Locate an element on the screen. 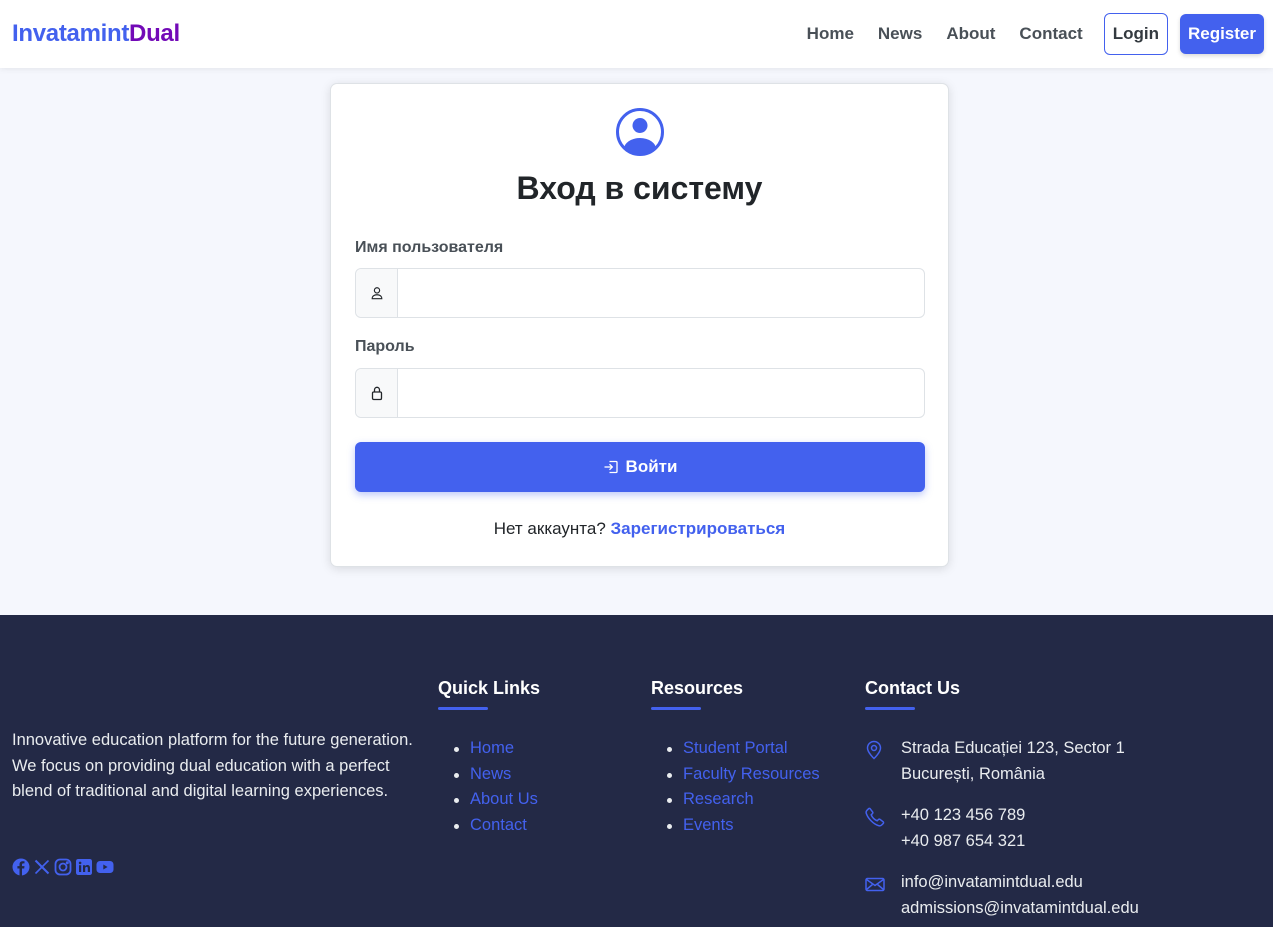 This screenshot has width=1273, height=927. footer-quick-links: Quick Links Home News About Us Contact is located at coordinates (489, 758).